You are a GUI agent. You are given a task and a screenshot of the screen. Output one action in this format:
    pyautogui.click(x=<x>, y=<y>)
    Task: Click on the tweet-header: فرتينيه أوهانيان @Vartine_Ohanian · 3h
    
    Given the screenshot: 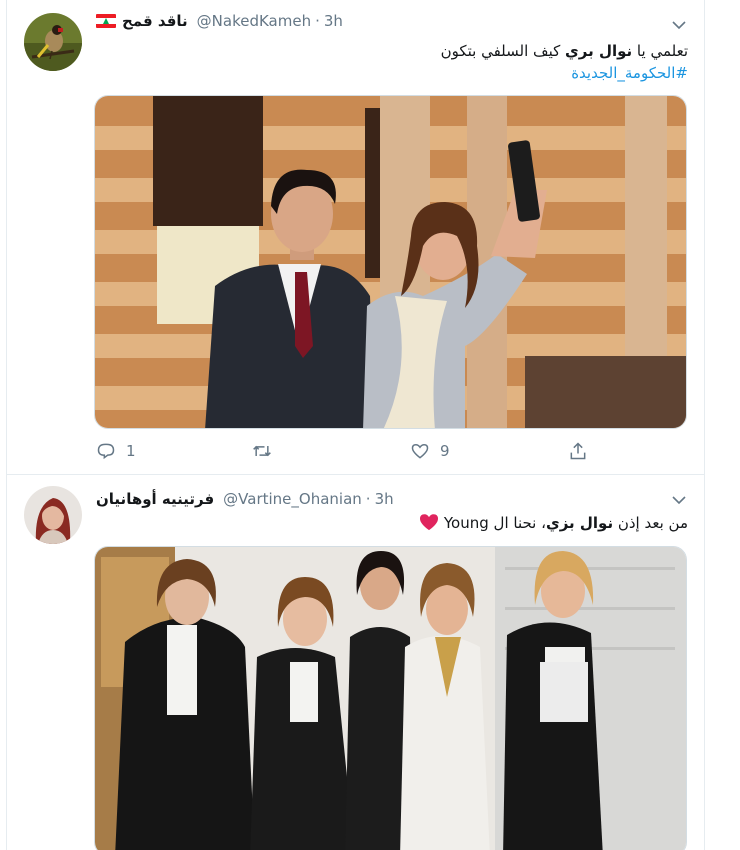 What is the action you would take?
    pyautogui.click(x=245, y=499)
    